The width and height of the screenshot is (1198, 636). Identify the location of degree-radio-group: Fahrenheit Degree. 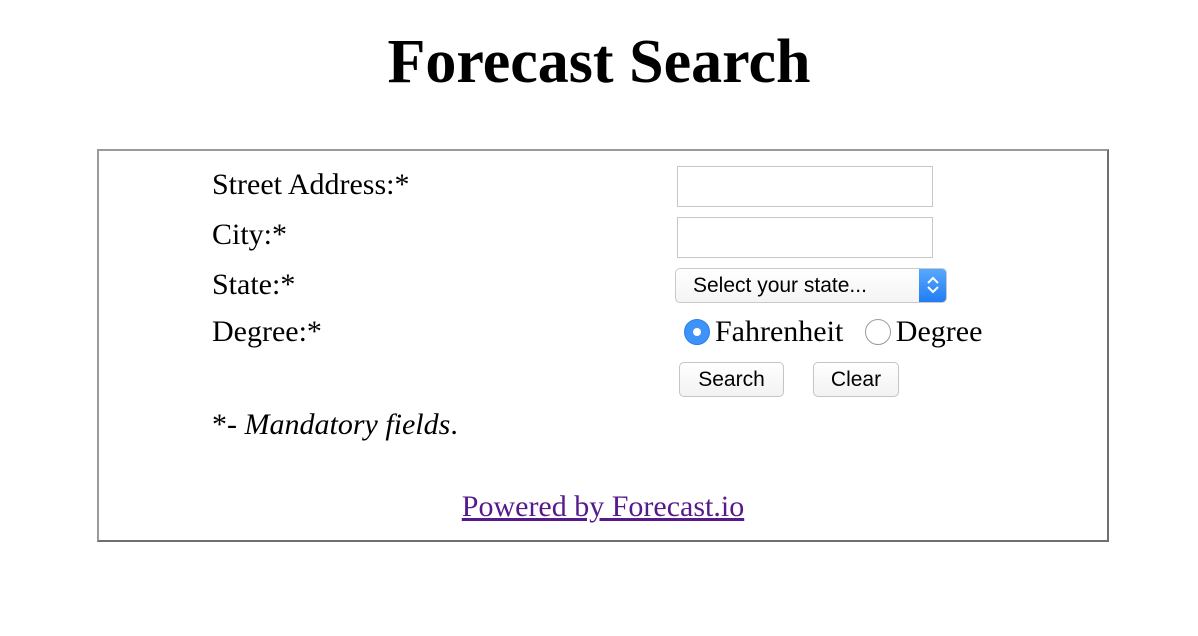
(840, 332).